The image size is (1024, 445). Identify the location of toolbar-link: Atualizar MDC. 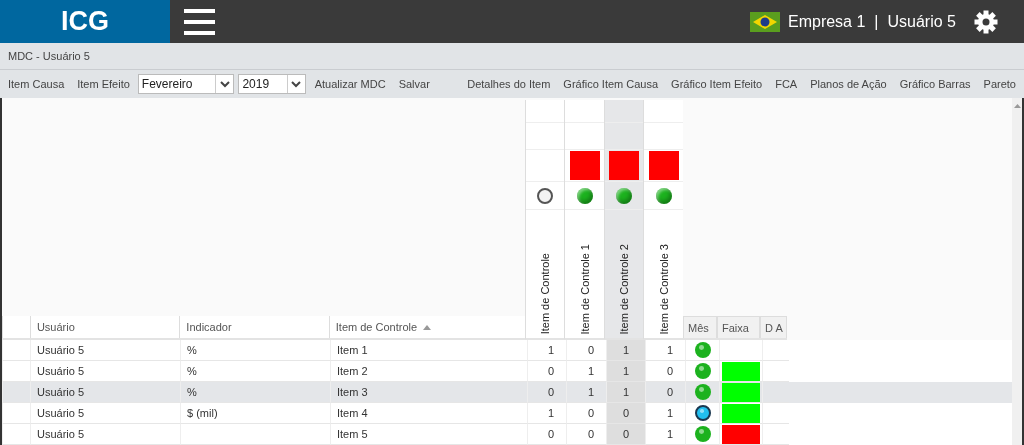
(350, 84).